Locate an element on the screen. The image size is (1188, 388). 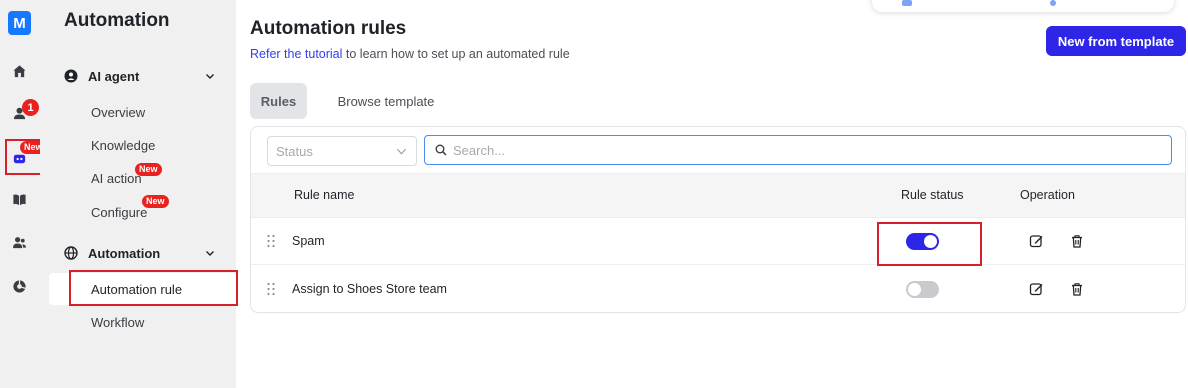
agent-icon is located at coordinates (71, 76).